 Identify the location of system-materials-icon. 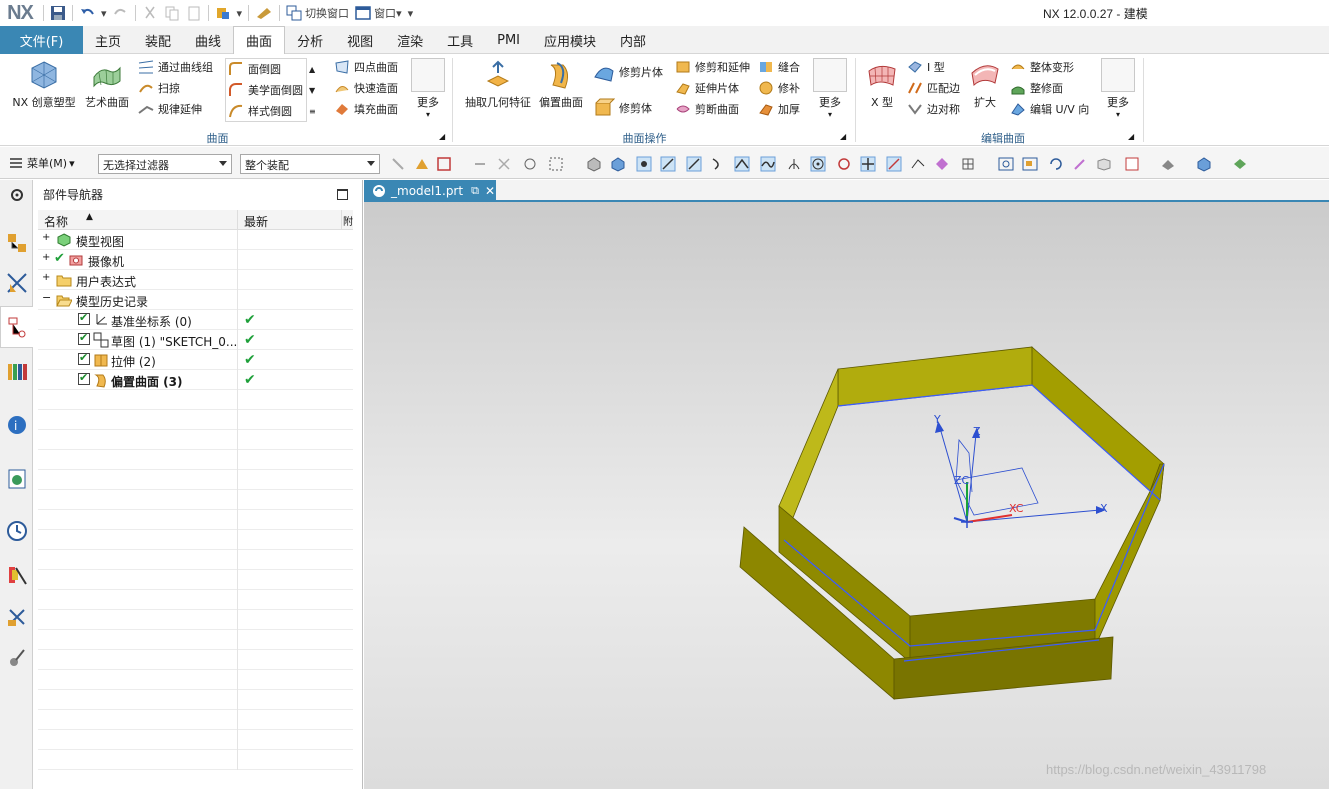
(17, 657).